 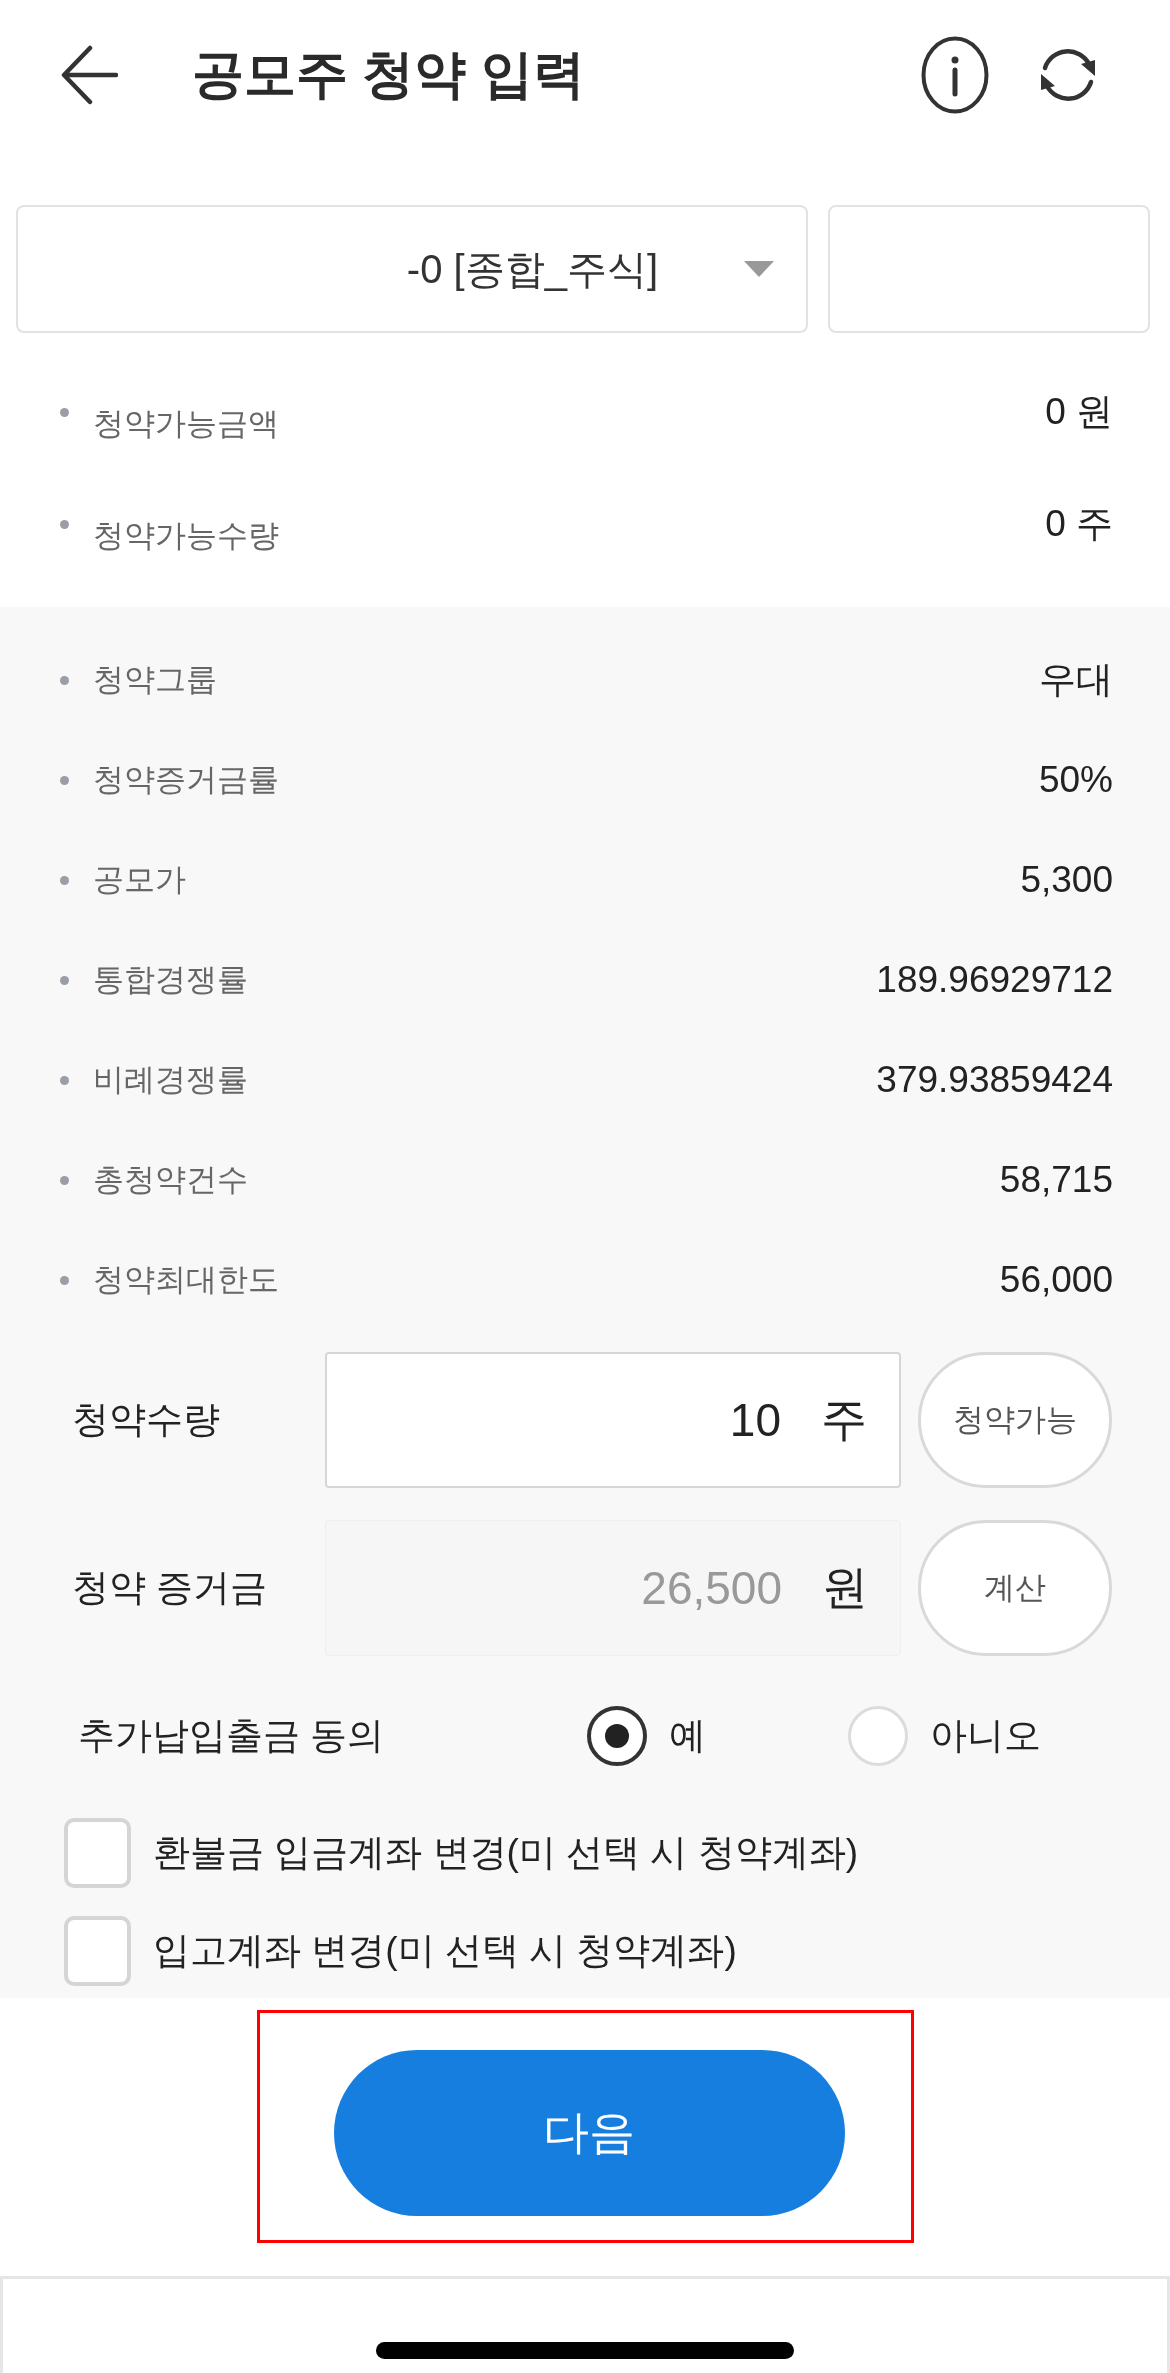 I want to click on info-label: 총청약건수, so click(x=170, y=1180).